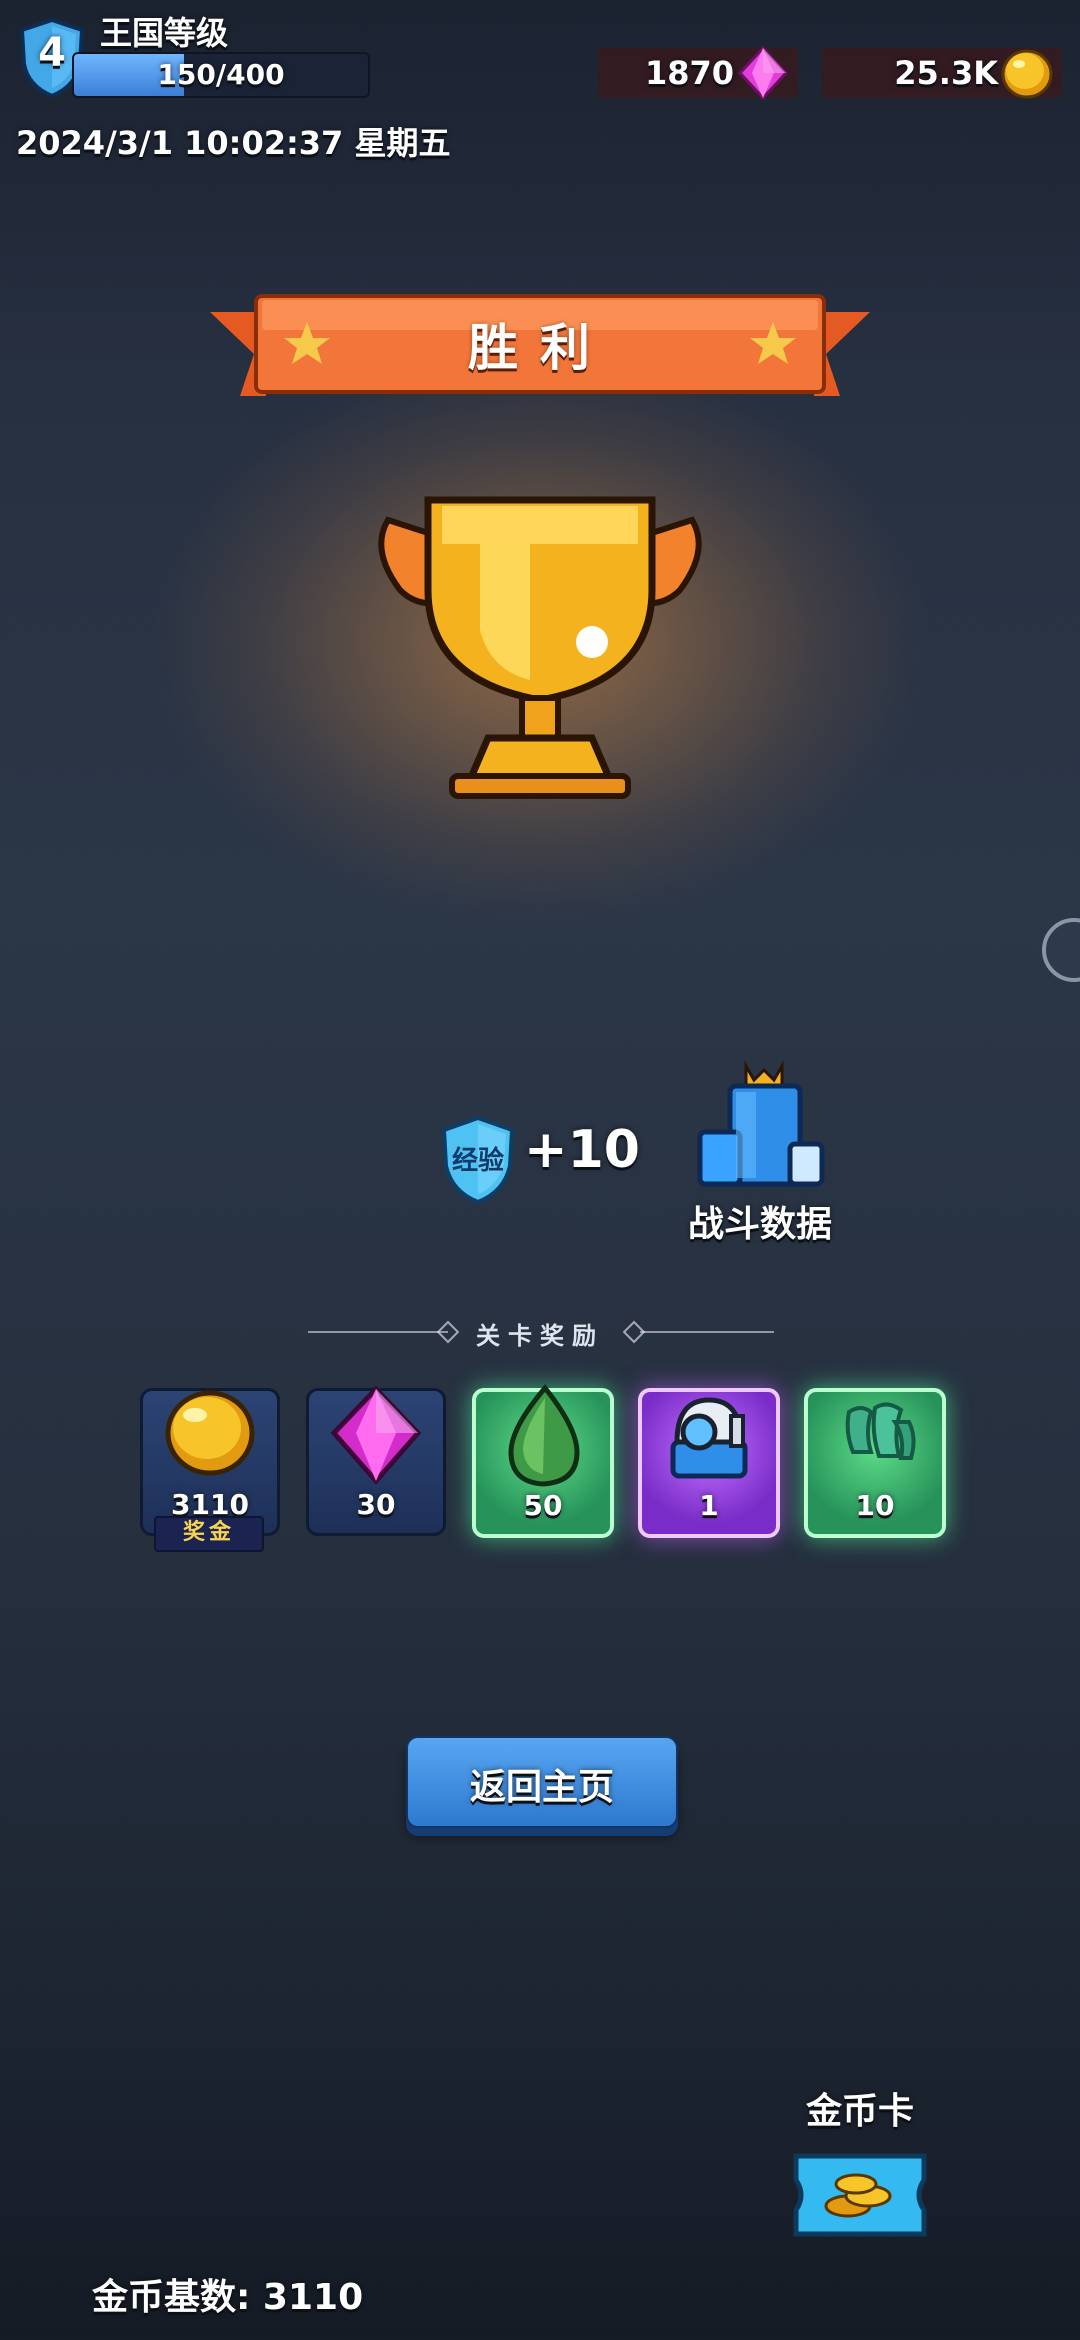 This screenshot has width=1080, height=2340. Describe the element at coordinates (859, 2111) in the screenshot. I see `gold-card-label: 金币卡` at that location.